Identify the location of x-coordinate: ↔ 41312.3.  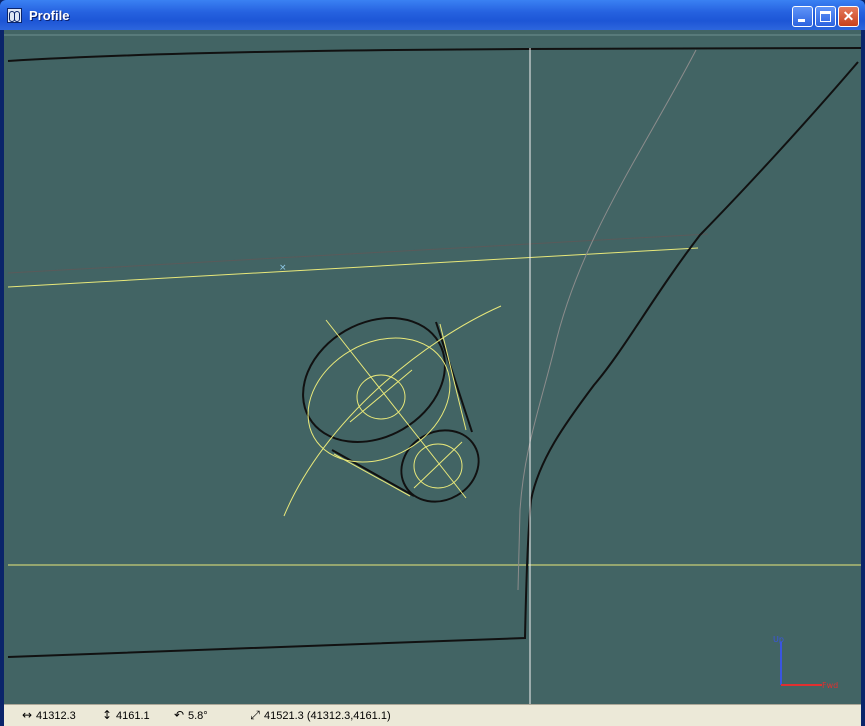
(48, 715).